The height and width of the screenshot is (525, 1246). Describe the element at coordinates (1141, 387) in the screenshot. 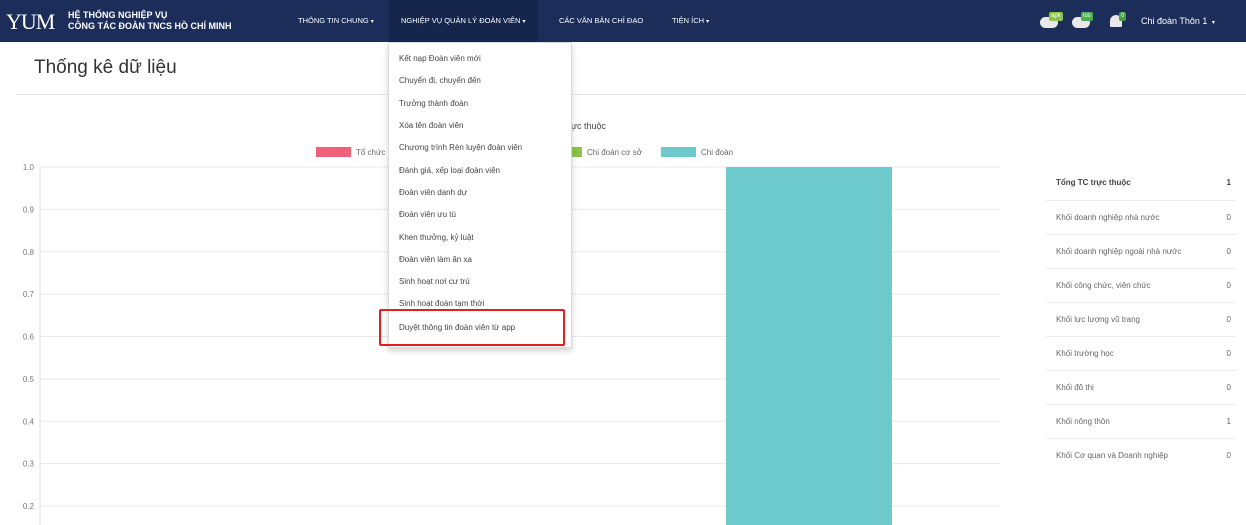

I see `stat-row: Khối đô thị 0` at that location.